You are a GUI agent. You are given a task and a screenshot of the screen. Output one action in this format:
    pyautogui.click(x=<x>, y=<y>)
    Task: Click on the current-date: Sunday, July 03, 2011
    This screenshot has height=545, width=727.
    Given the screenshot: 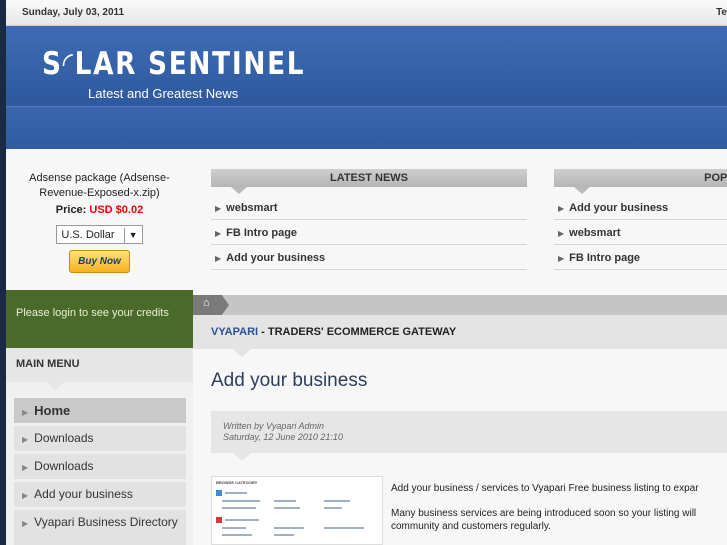 What is the action you would take?
    pyautogui.click(x=73, y=12)
    